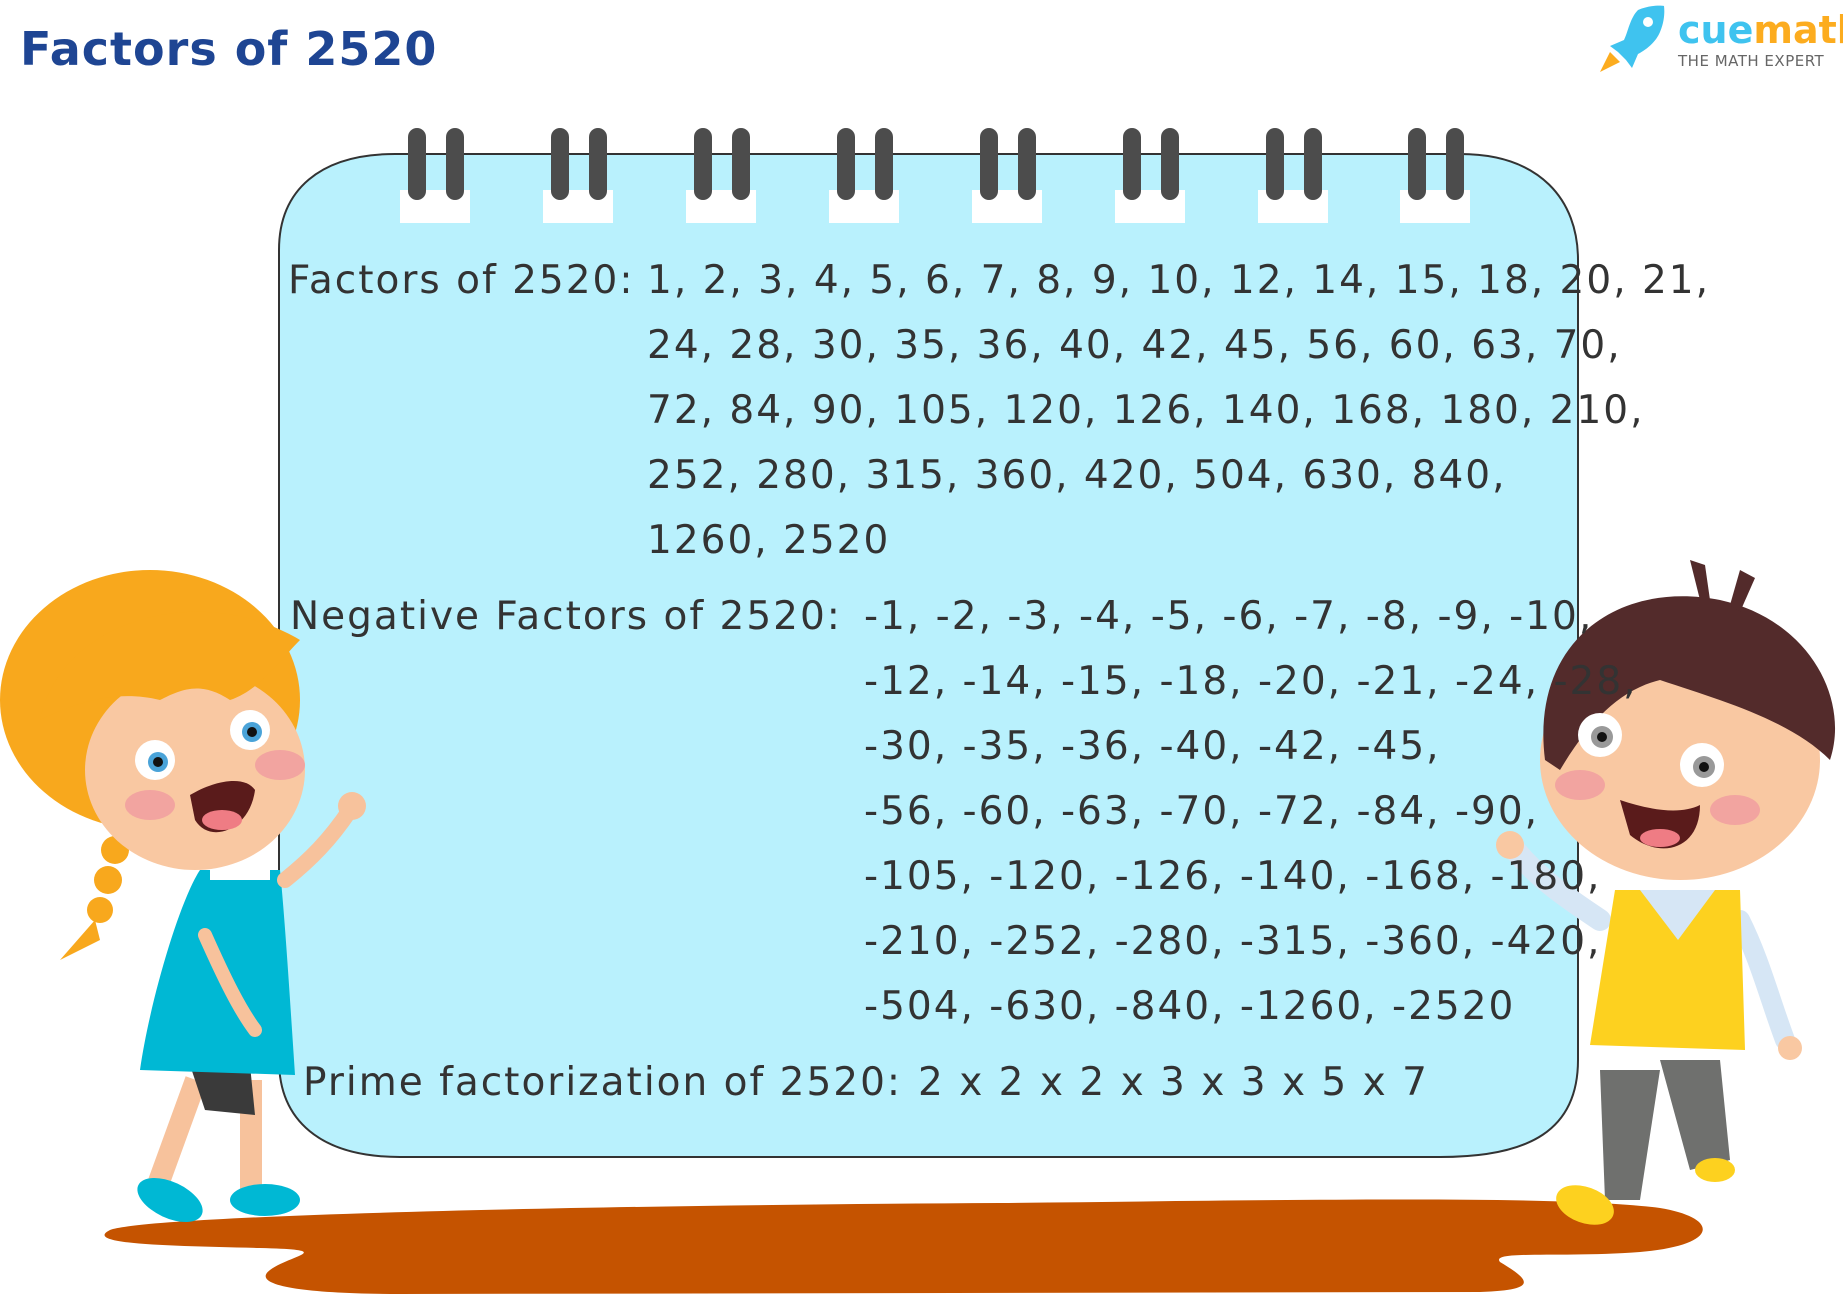 This screenshot has height=1294, width=1843. I want to click on factors-line: 1260, 2520, so click(769, 540).